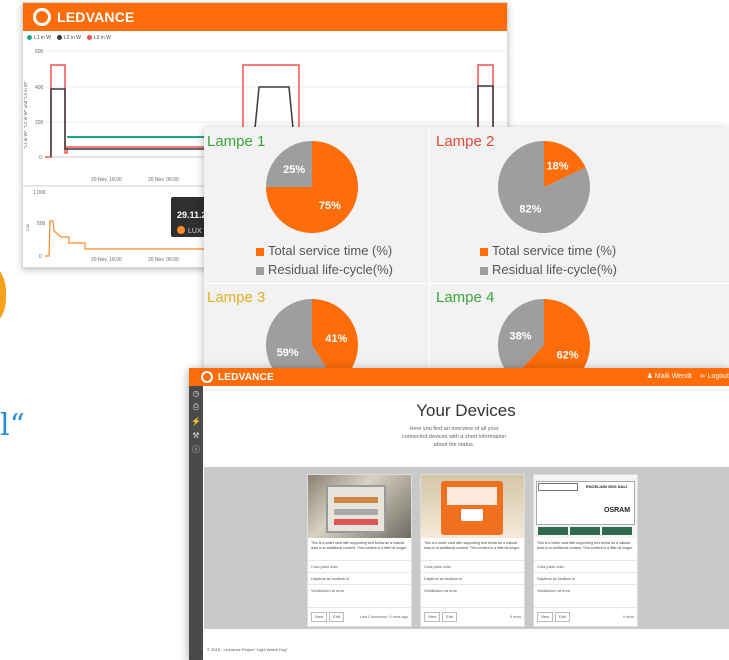  What do you see at coordinates (585, 506) in the screenshot?
I see `device-photo-encelium-gds: ENCELIUM GDS DALI OSRAM` at bounding box center [585, 506].